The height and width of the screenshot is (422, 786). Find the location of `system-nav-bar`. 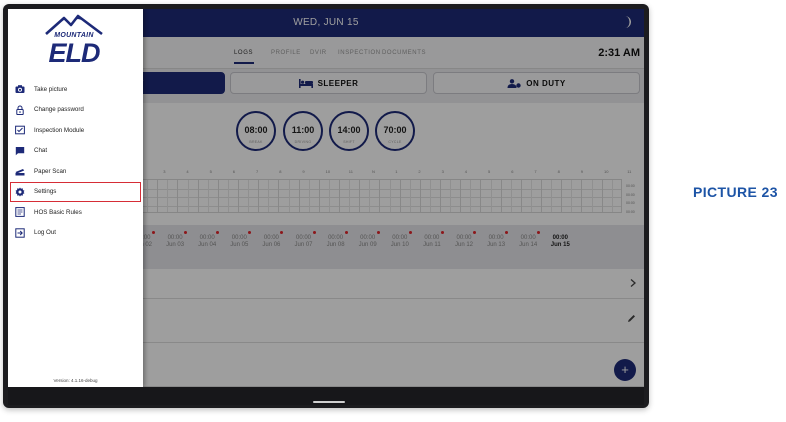

system-nav-bar is located at coordinates (326, 396).